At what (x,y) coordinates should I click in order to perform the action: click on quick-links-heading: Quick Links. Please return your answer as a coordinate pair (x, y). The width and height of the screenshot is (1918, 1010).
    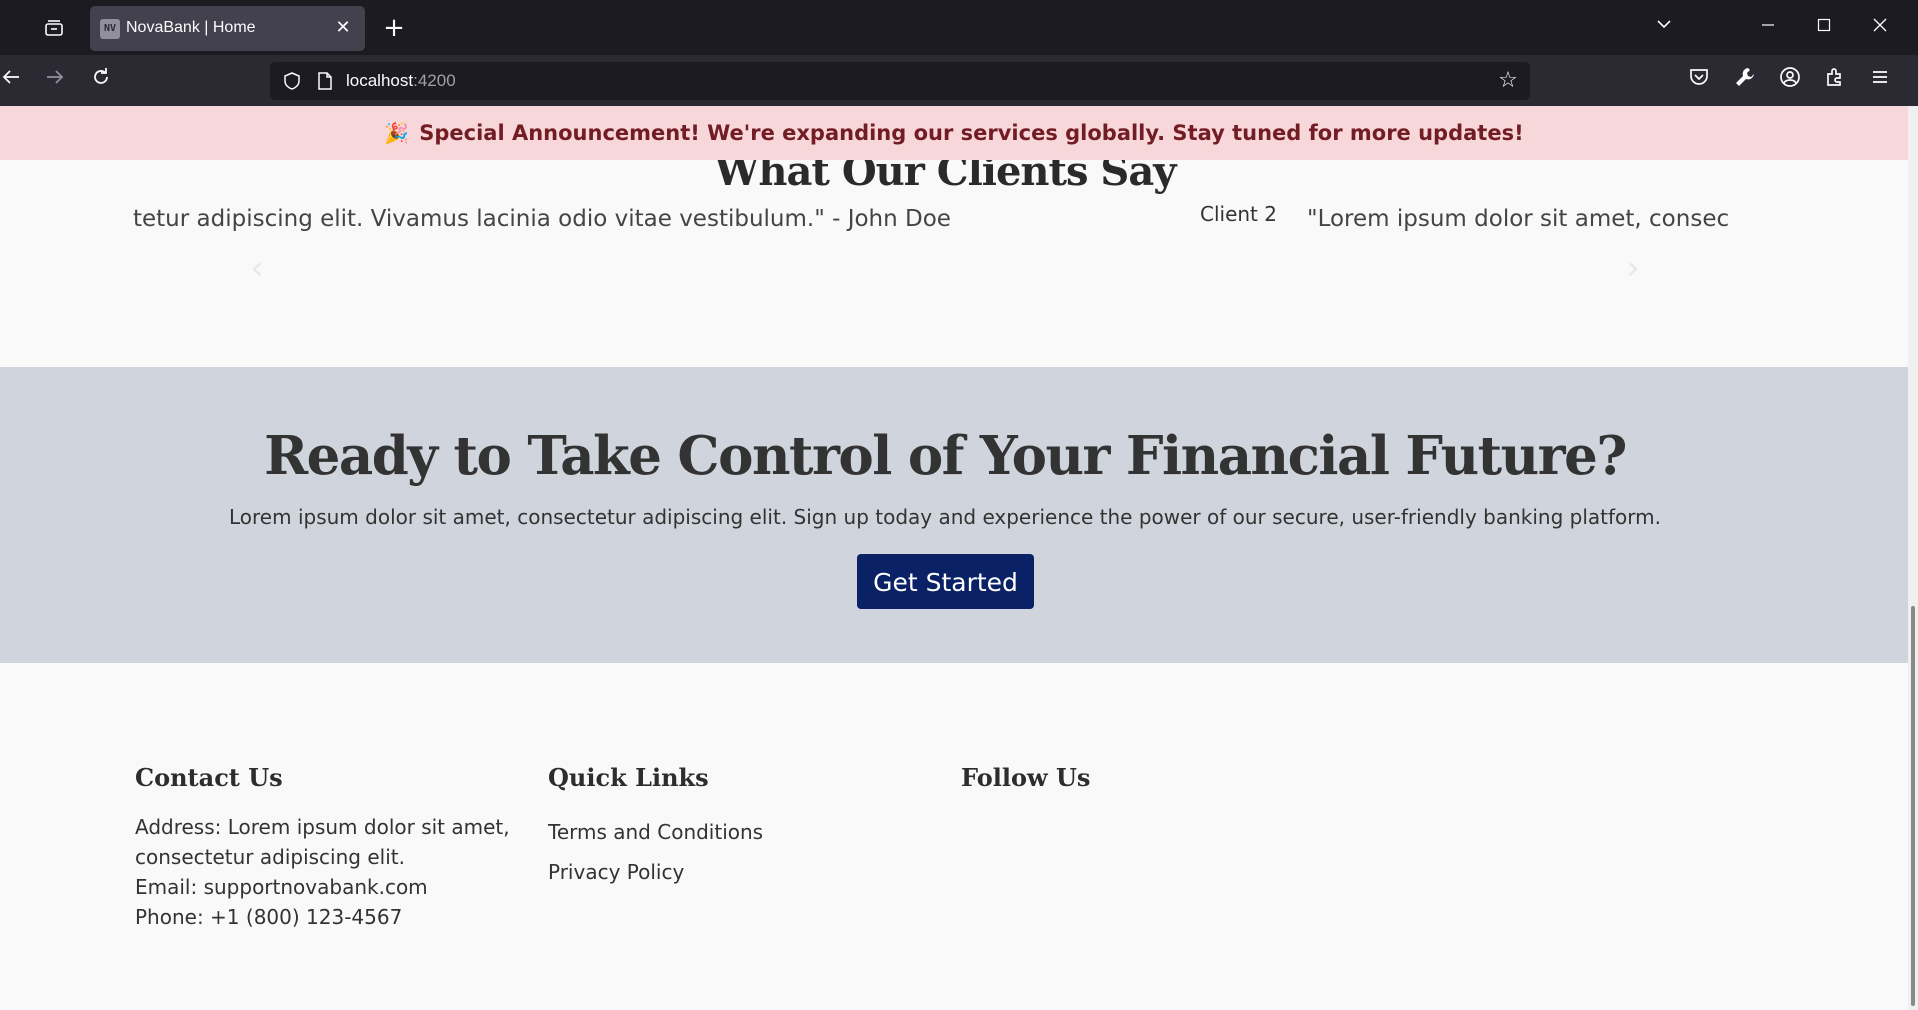
    Looking at the image, I should click on (628, 777).